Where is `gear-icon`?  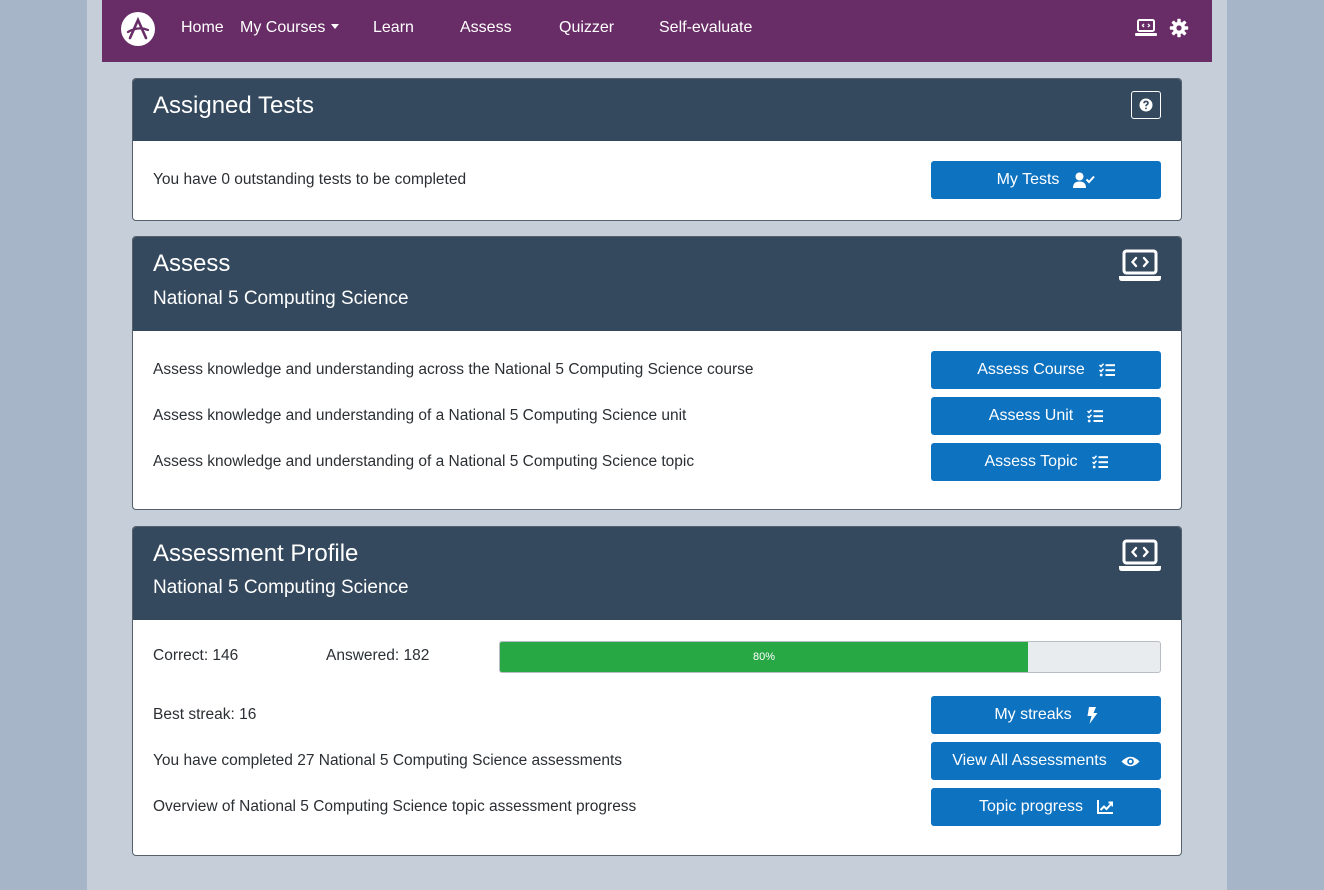 gear-icon is located at coordinates (1180, 29).